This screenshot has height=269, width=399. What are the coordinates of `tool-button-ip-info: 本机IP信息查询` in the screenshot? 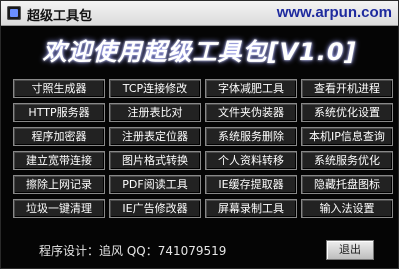 It's located at (347, 136).